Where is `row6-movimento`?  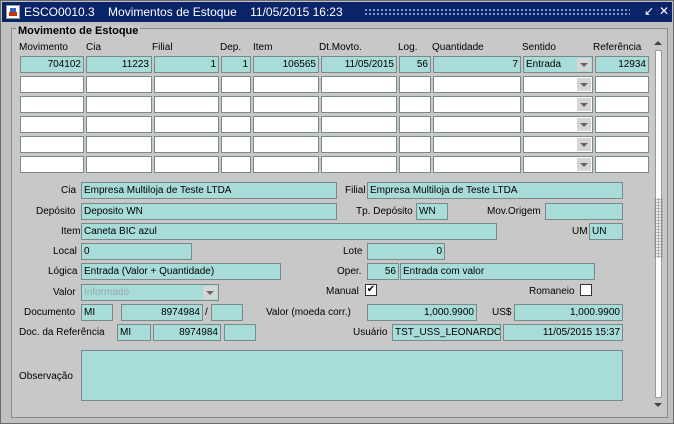
row6-movimento is located at coordinates (52, 164).